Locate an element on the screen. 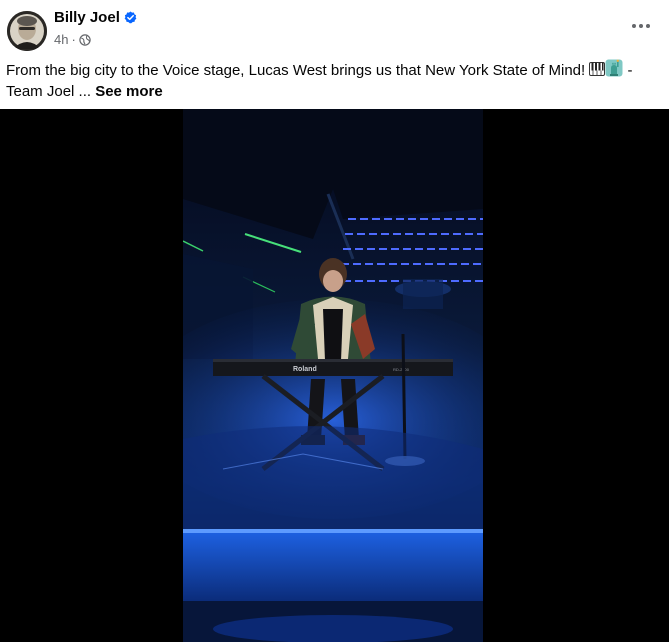 This screenshot has height=642, width=669. globe-icon is located at coordinates (85, 39).